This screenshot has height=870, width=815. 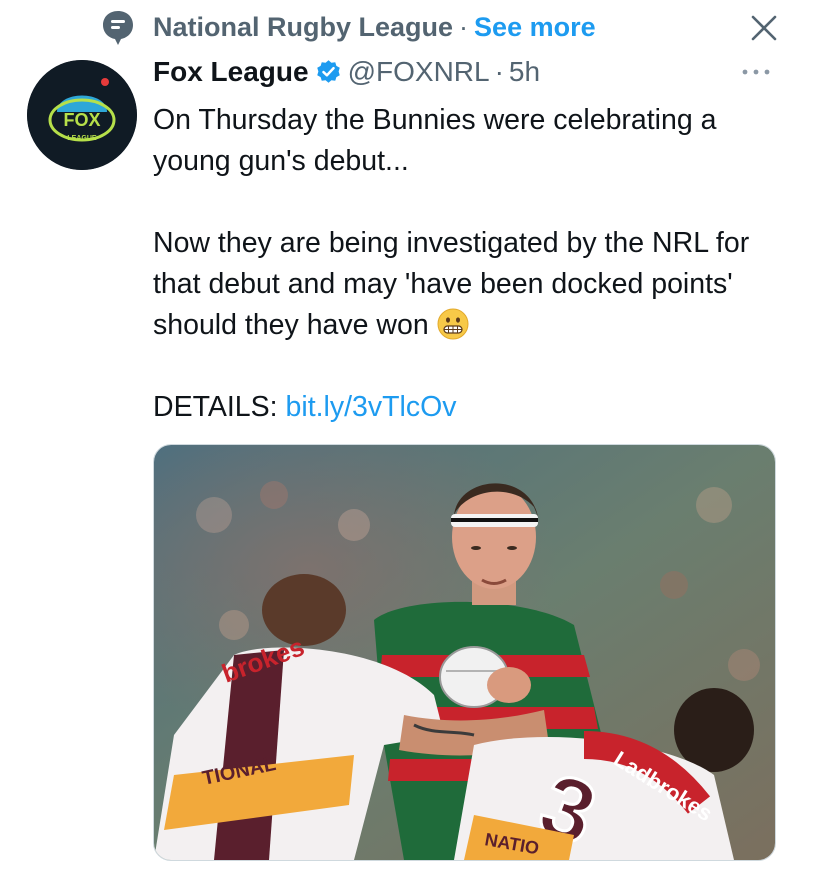 I want to click on fox-league-logo: FOX LEAGUE, so click(x=82, y=115).